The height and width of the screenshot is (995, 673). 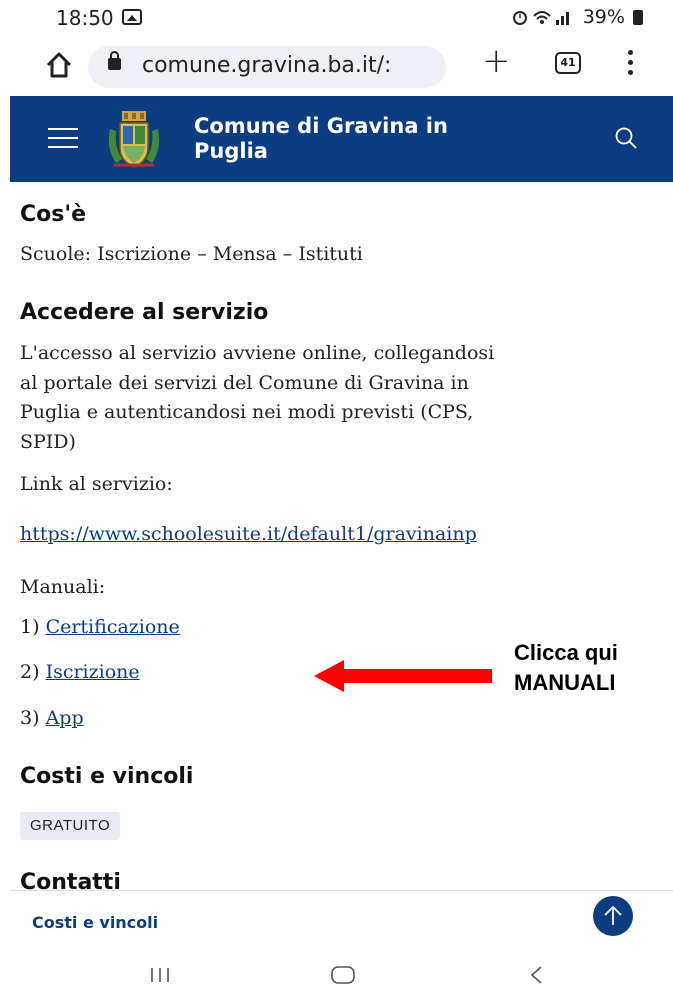 What do you see at coordinates (603, 17) in the screenshot?
I see `battery-percent: 39%` at bounding box center [603, 17].